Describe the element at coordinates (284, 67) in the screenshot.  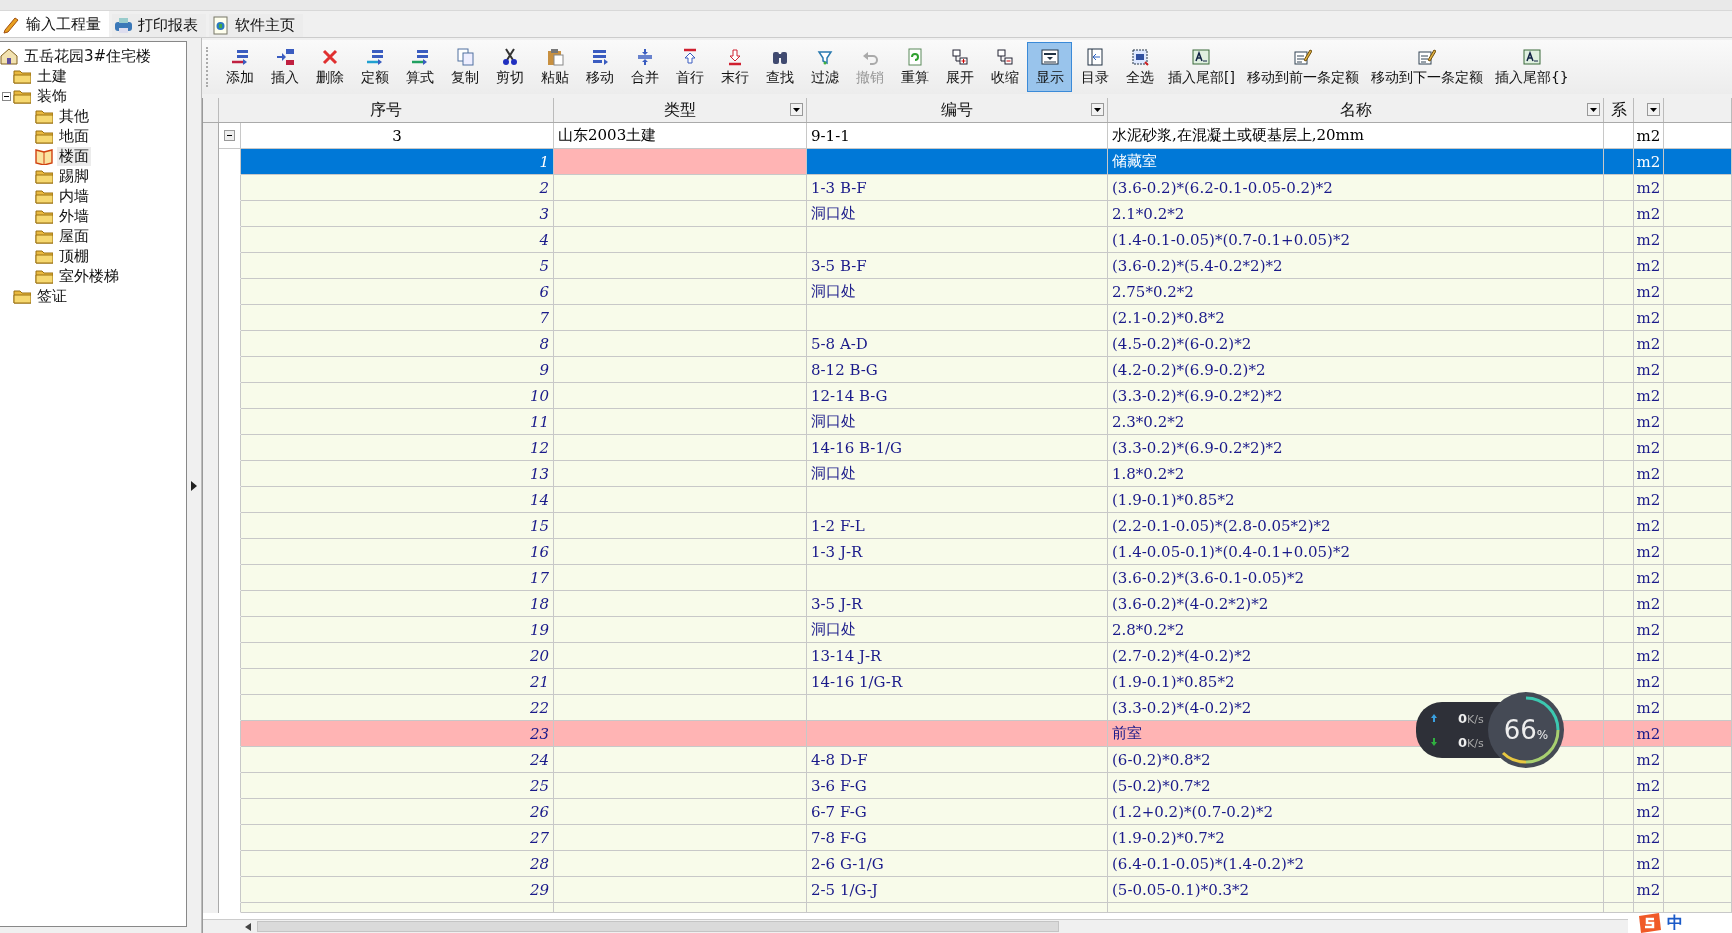
I see `toolbar-button: 插入` at that location.